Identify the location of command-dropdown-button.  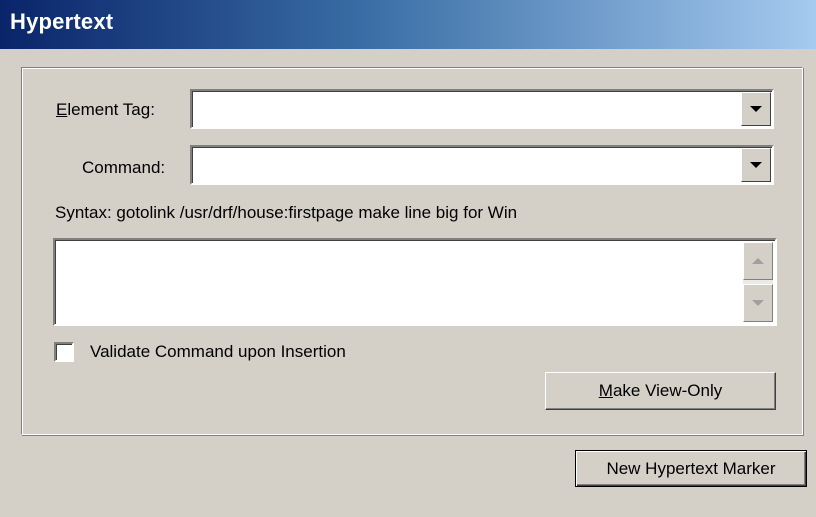
(756, 165).